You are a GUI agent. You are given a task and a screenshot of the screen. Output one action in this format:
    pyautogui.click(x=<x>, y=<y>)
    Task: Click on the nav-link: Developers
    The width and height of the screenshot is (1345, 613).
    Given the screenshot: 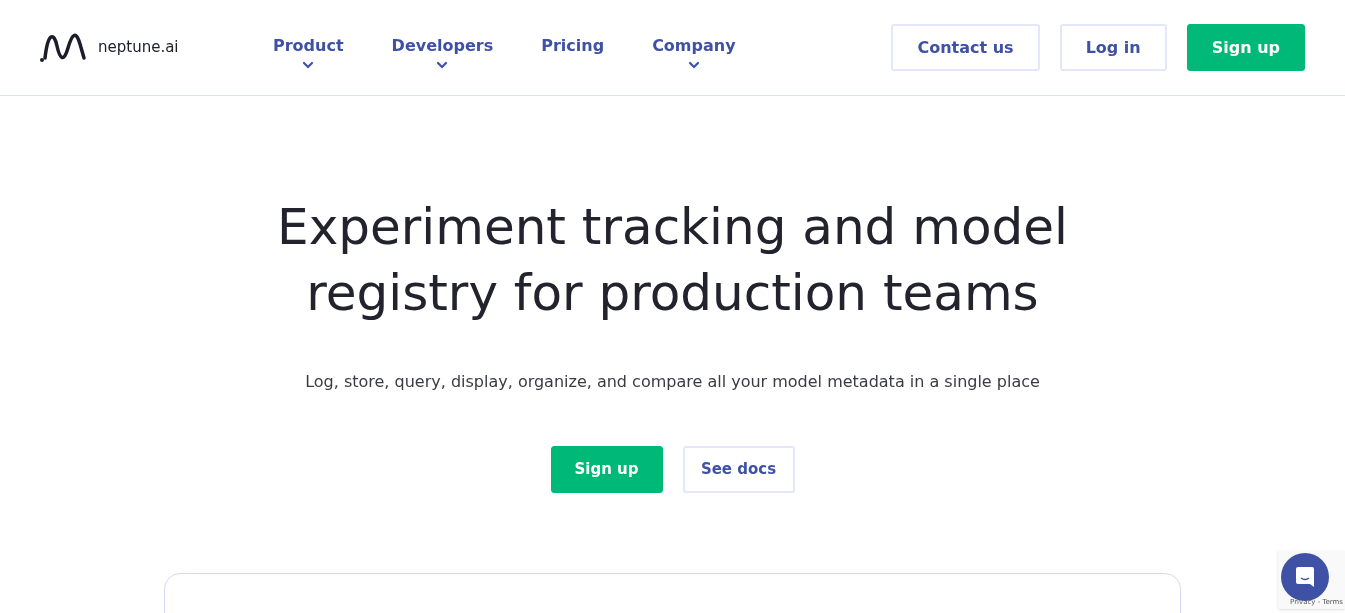 What is the action you would take?
    pyautogui.click(x=442, y=51)
    